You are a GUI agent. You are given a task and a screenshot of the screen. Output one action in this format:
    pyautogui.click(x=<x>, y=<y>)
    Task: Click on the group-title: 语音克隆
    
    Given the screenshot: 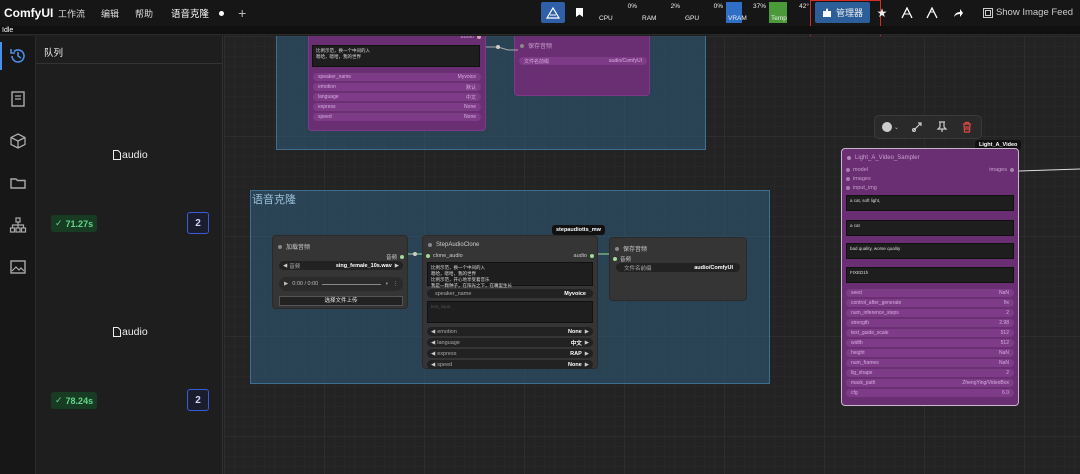 What is the action you would take?
    pyautogui.click(x=274, y=200)
    